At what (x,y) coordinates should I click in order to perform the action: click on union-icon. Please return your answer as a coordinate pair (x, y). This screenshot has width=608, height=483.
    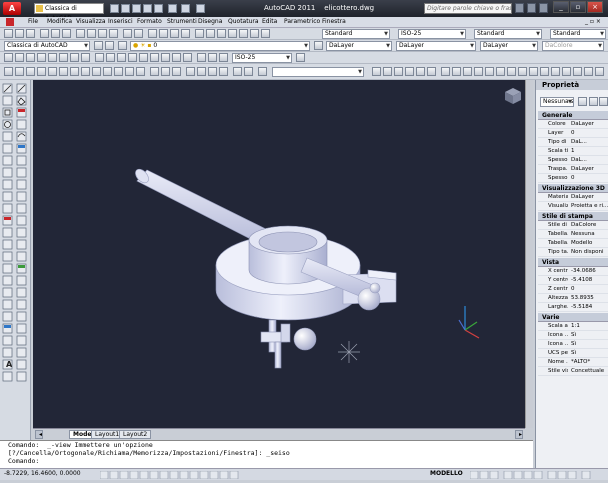
    Looking at the image, I should click on (489, 71).